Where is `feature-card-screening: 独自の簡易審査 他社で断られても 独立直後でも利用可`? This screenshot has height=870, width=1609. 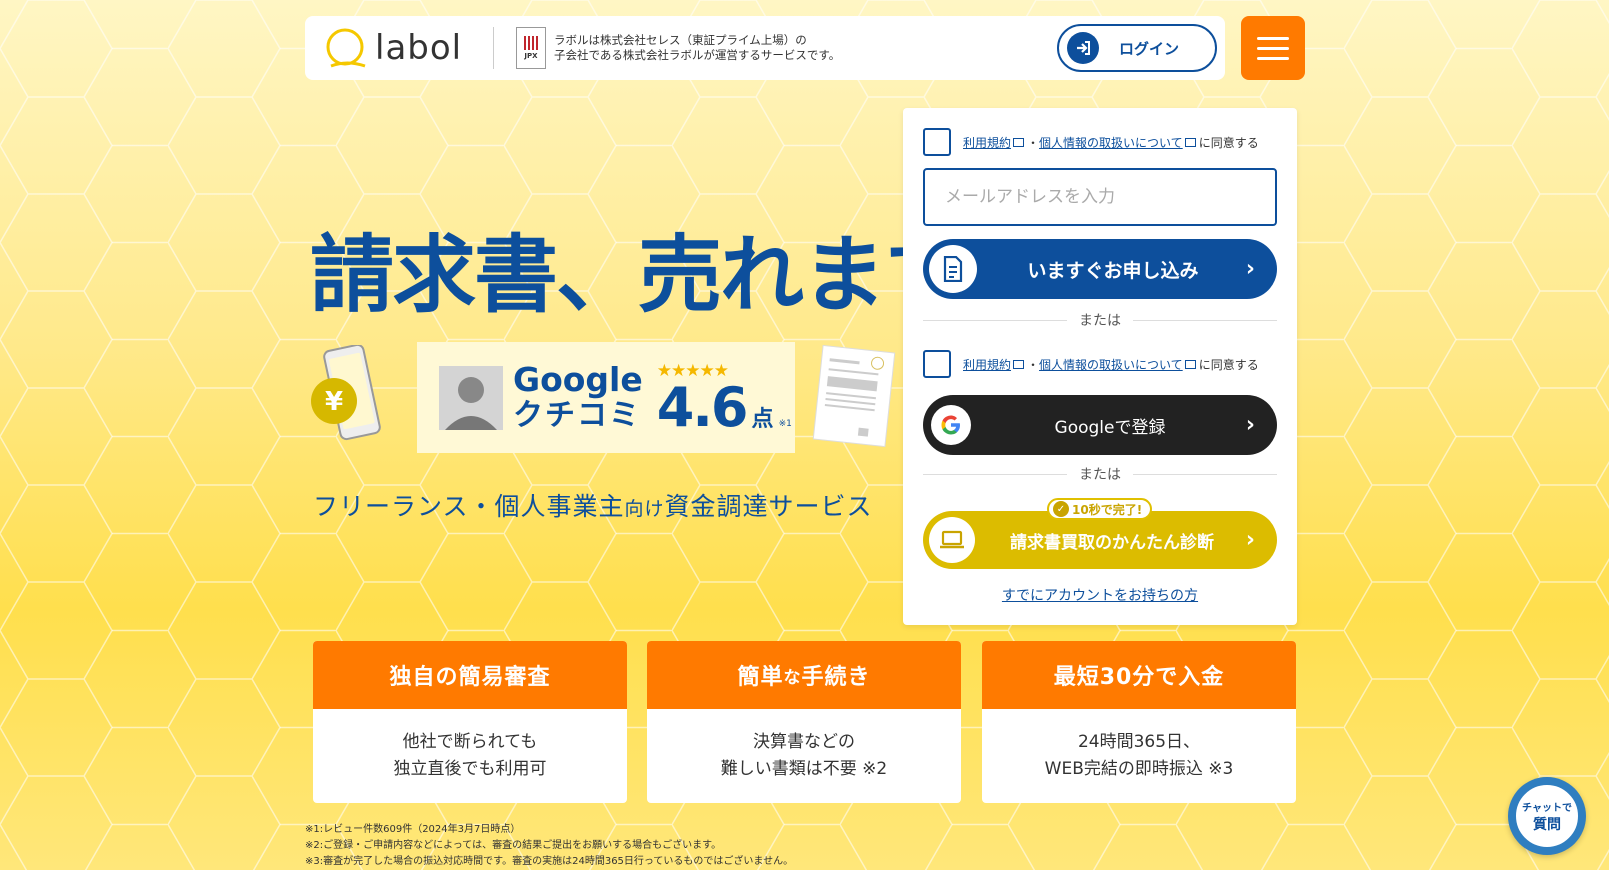 feature-card-screening: 独自の簡易審査 他社で断られても 独立直後でも利用可 is located at coordinates (470, 722).